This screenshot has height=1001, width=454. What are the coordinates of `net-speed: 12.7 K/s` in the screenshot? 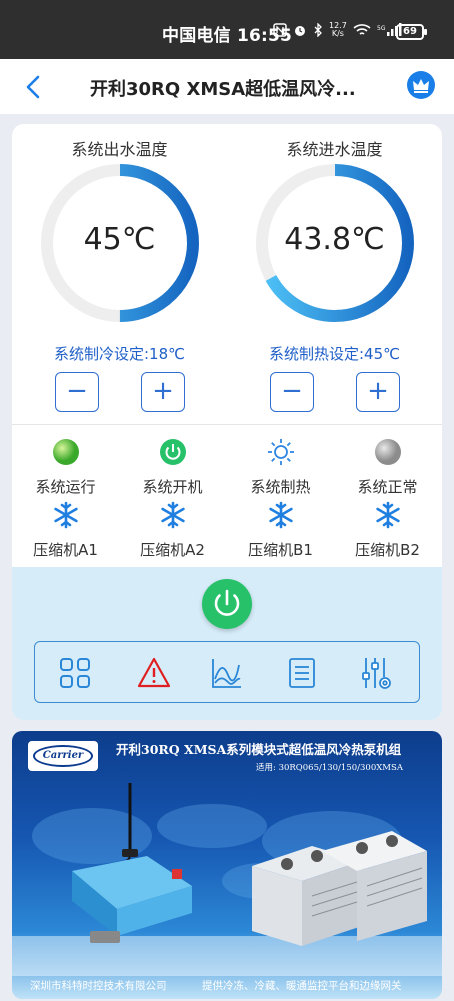 It's located at (338, 30).